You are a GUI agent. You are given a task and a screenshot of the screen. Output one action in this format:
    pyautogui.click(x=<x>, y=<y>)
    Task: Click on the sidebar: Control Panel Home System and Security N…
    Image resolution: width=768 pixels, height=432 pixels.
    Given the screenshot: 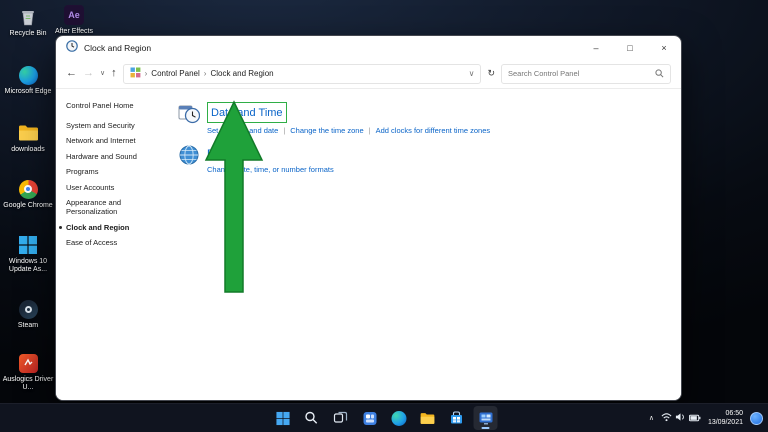 What is the action you would take?
    pyautogui.click(x=112, y=244)
    